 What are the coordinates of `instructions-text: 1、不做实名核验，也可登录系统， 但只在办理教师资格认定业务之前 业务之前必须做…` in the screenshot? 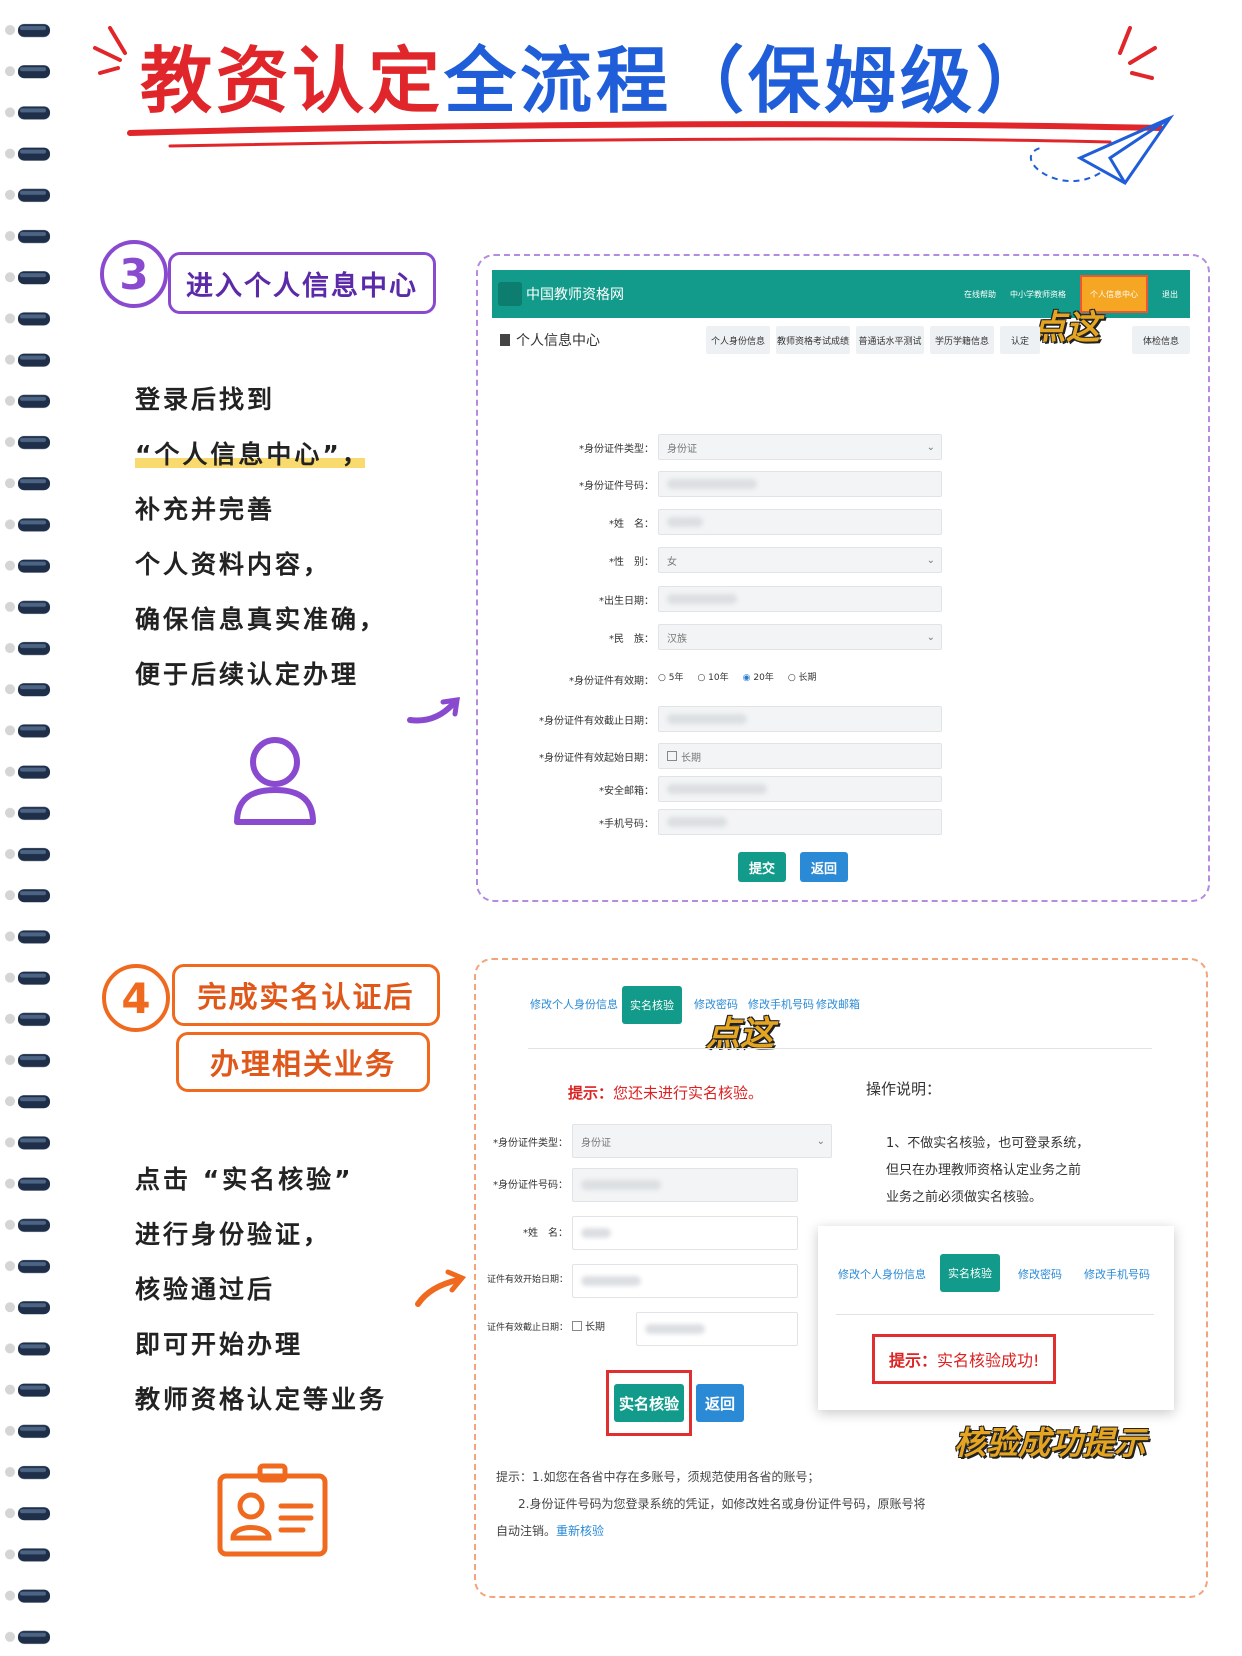 It's located at (987, 1170).